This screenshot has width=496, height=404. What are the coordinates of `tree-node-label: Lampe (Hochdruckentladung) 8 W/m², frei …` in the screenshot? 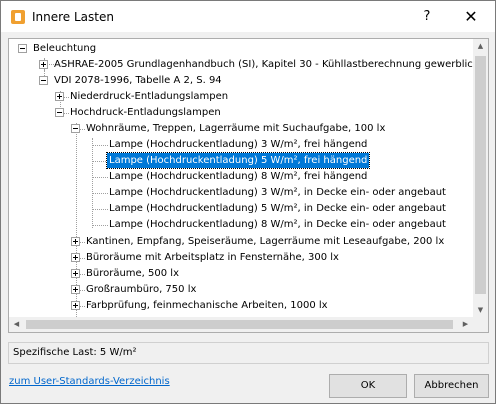 It's located at (238, 176).